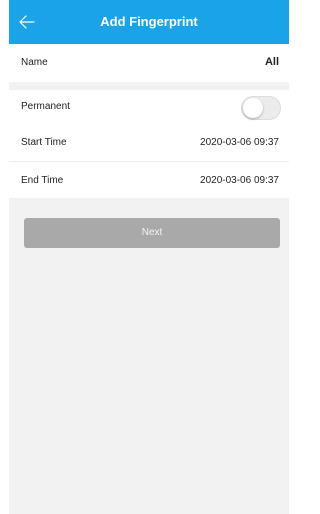 This screenshot has width=320, height=514. Describe the element at coordinates (149, 180) in the screenshot. I see `end-time-row: End Time 2020-03-06 09:37` at that location.